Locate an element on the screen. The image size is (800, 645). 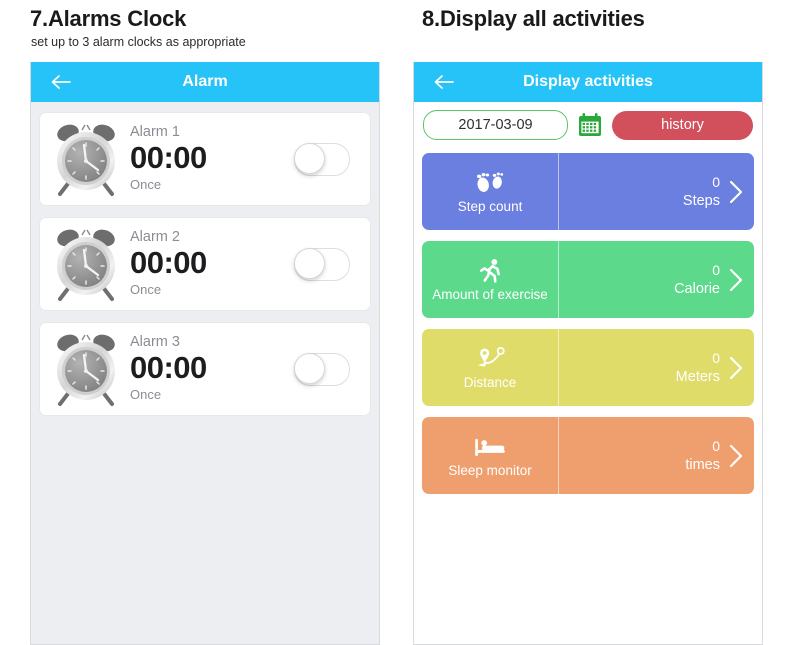
activity-unit: Meters is located at coordinates (697, 377).